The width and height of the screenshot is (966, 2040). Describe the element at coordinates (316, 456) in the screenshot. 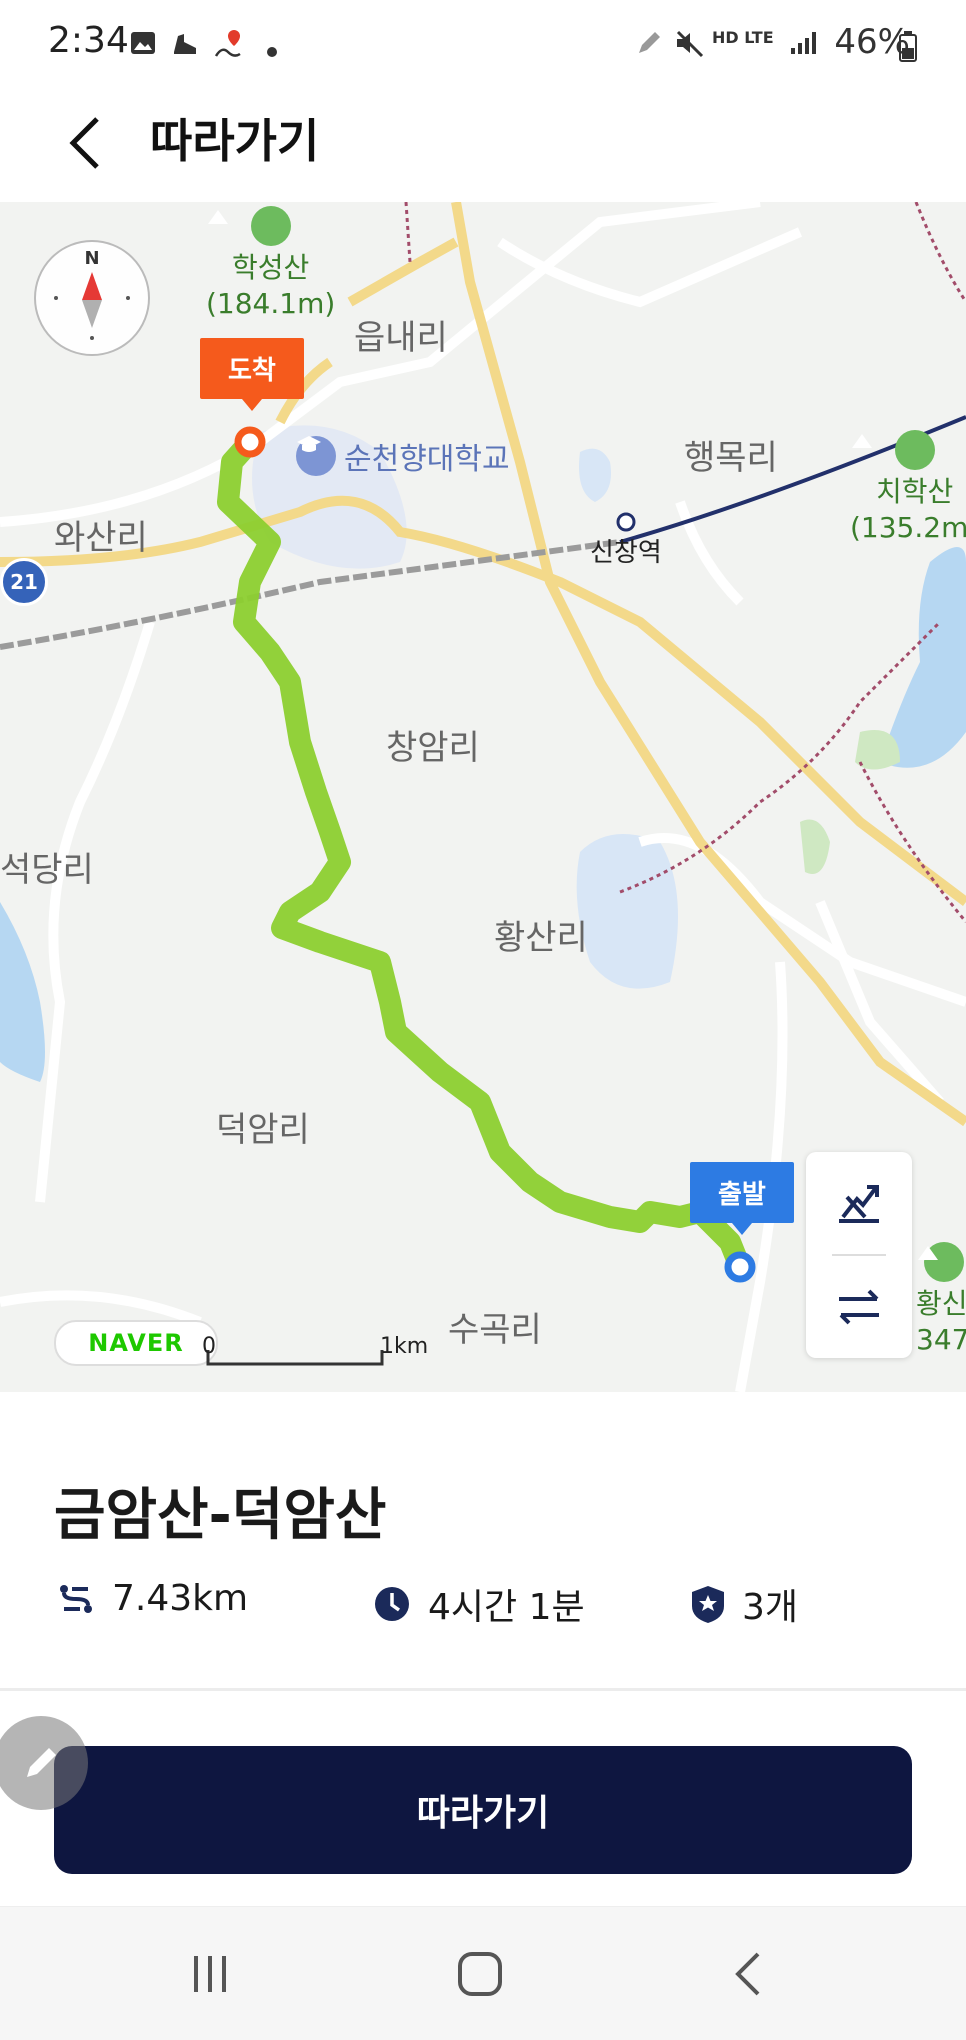

I see `graduation-cap-icon` at that location.